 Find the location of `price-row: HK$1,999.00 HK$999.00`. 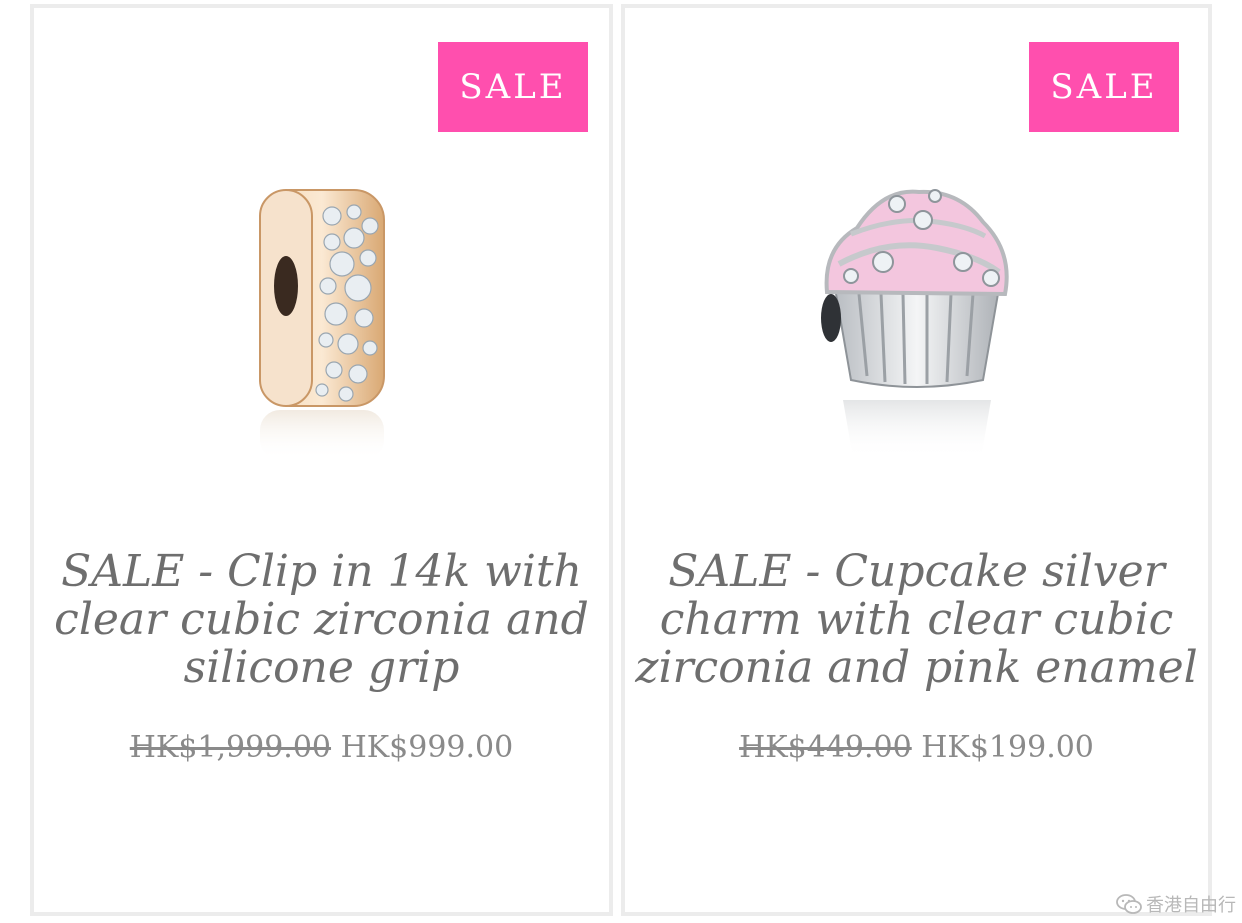

price-row: HK$1,999.00 HK$999.00 is located at coordinates (321, 747).